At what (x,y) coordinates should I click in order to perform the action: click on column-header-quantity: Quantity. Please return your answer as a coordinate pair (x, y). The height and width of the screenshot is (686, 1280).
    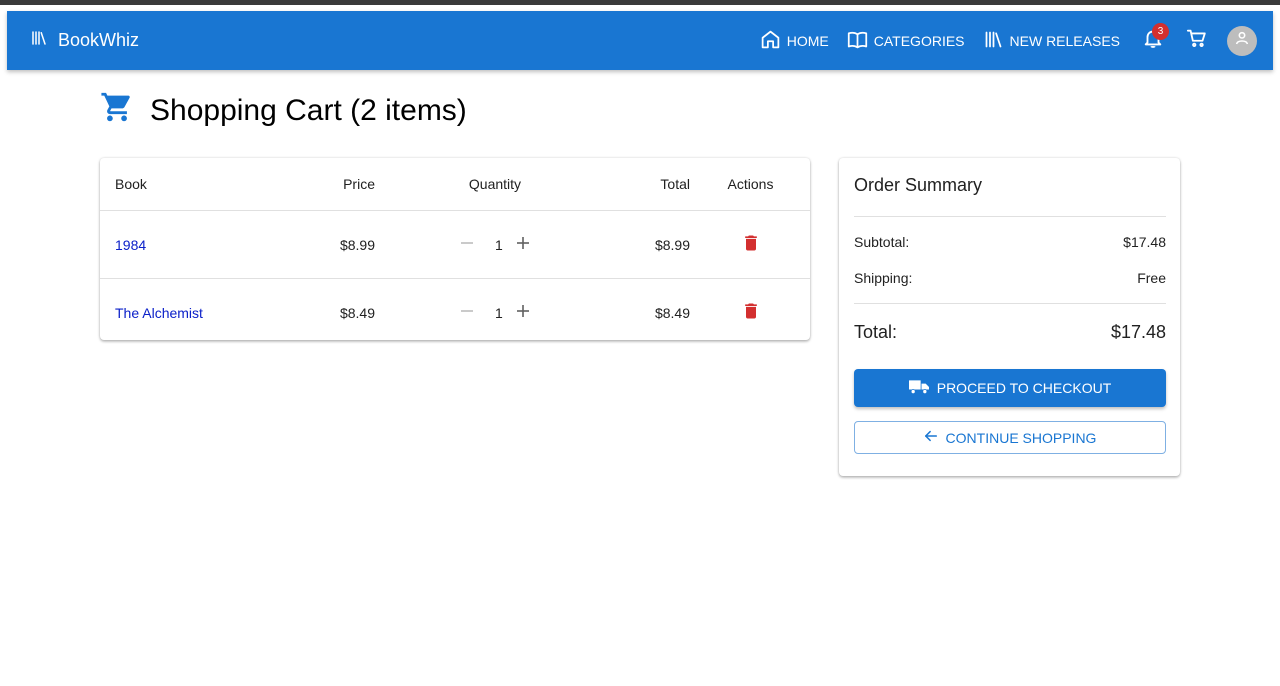
    Looking at the image, I should click on (495, 184).